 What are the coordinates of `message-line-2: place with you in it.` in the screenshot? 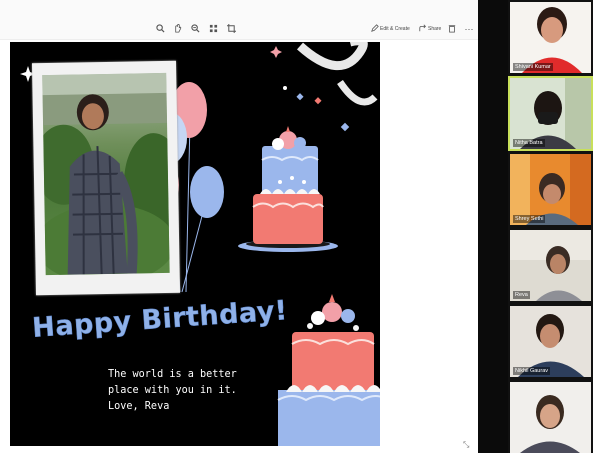 It's located at (172, 390).